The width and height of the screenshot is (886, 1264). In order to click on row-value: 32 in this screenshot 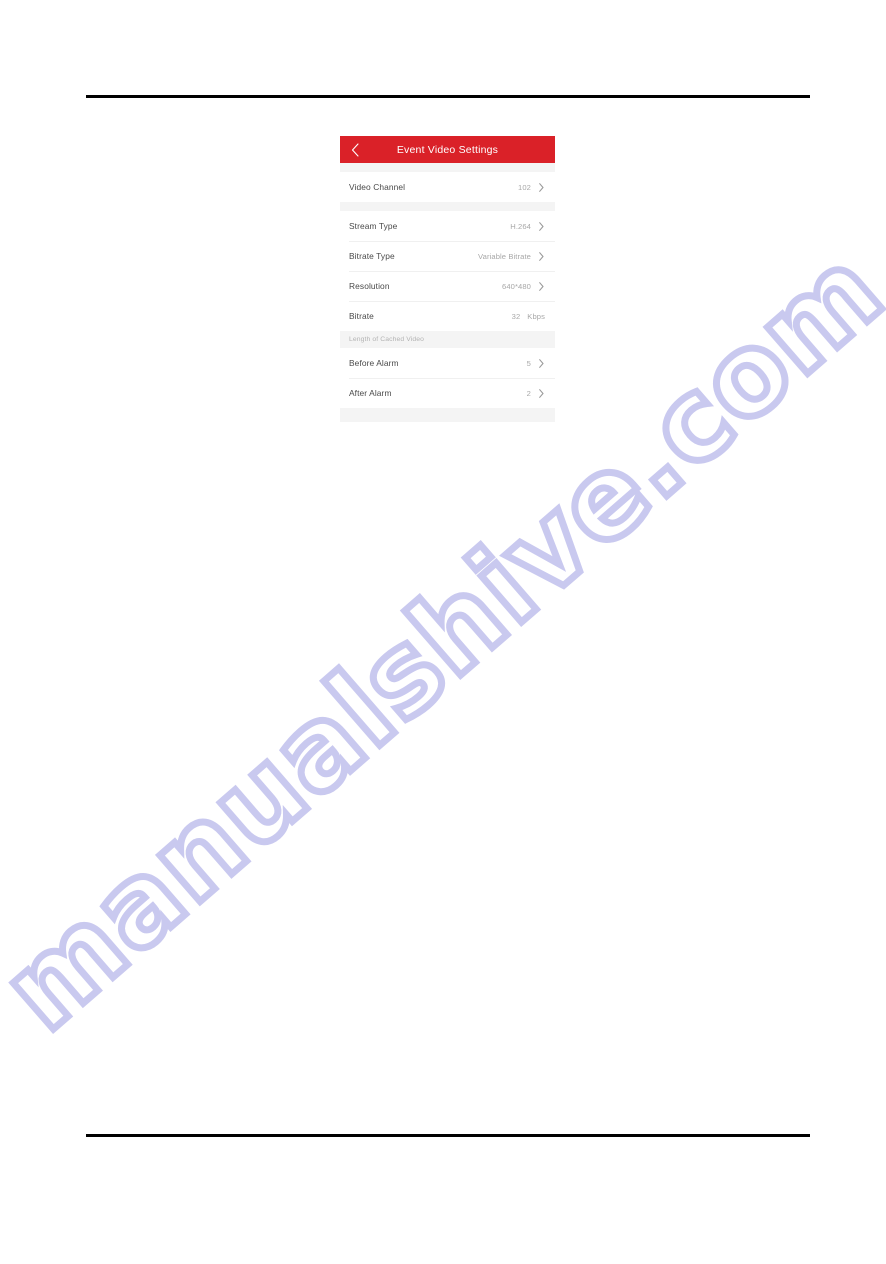, I will do `click(516, 316)`.